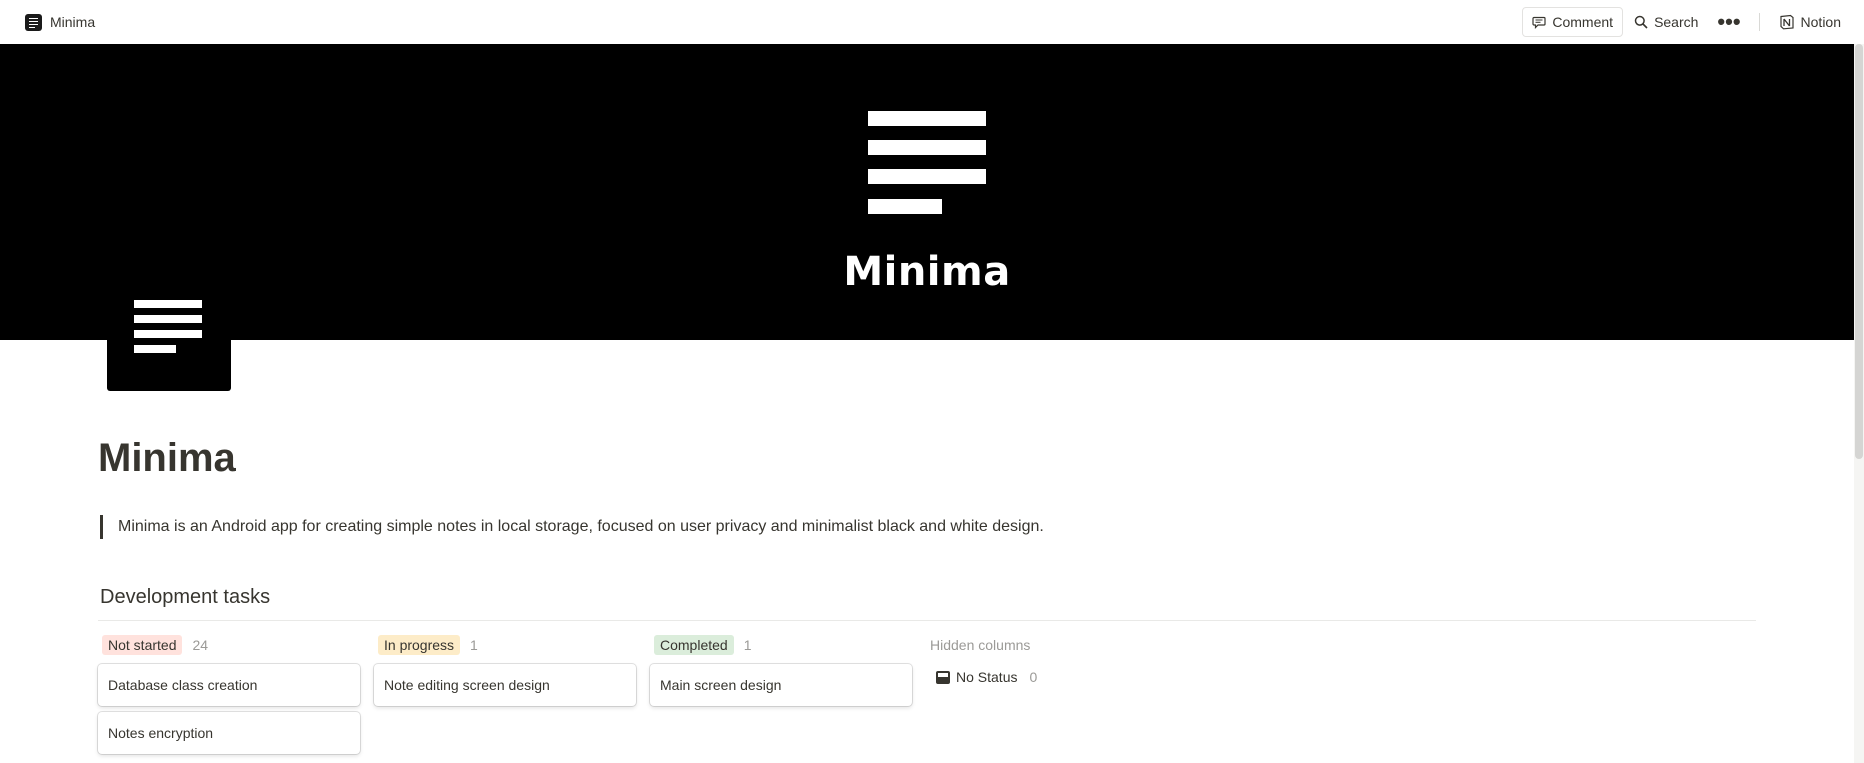 This screenshot has height=763, width=1864. Describe the element at coordinates (1539, 22) in the screenshot. I see `comment-icon` at that location.